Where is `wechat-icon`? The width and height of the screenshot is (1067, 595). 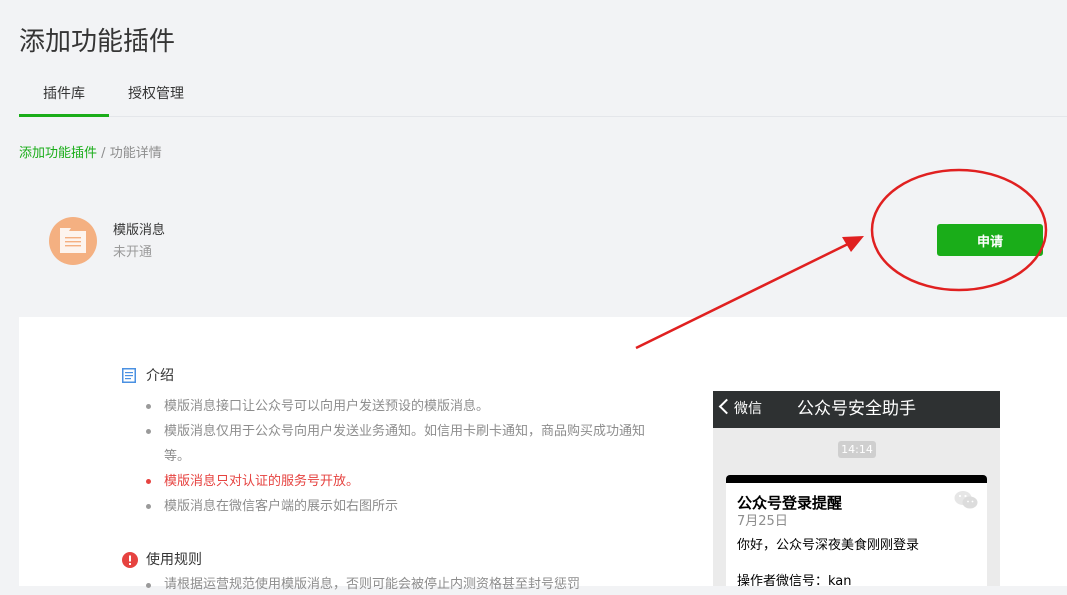
wechat-icon is located at coordinates (966, 500).